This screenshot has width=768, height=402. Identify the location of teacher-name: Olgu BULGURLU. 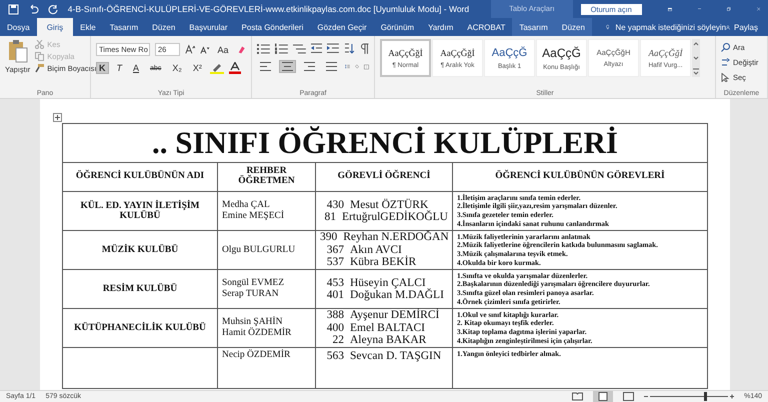
(259, 250).